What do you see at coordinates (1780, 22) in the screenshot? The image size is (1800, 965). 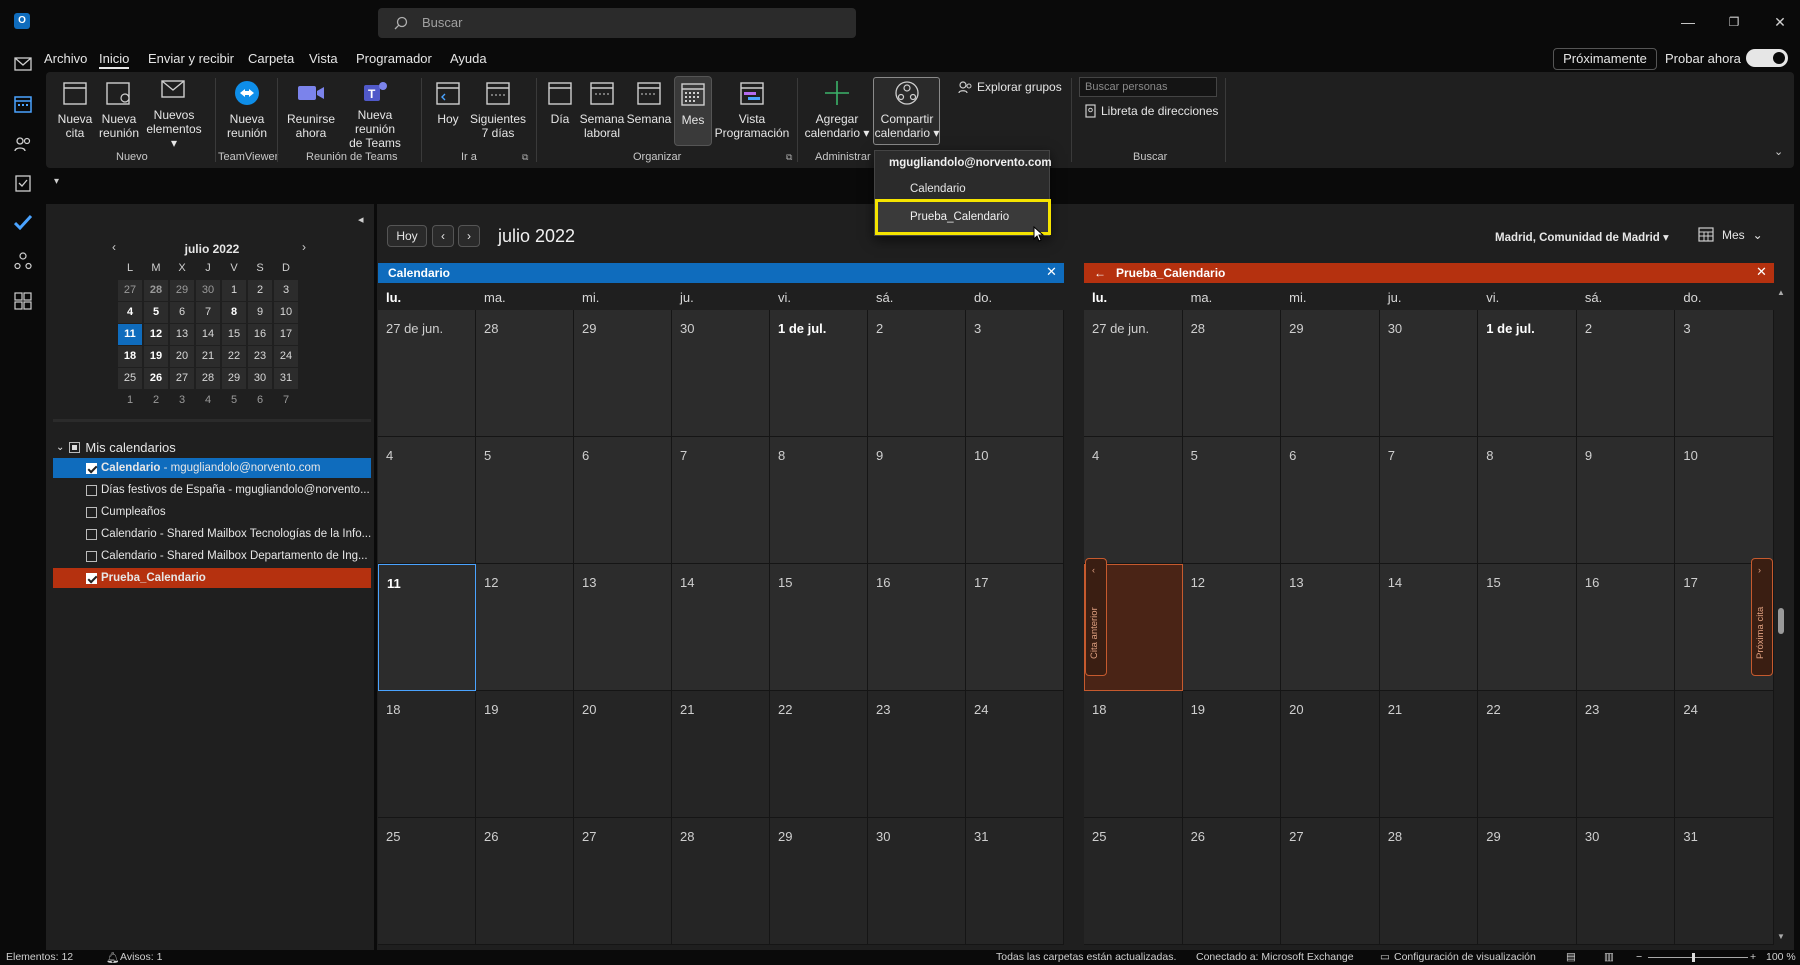 I see `close-window-icon: ✕` at bounding box center [1780, 22].